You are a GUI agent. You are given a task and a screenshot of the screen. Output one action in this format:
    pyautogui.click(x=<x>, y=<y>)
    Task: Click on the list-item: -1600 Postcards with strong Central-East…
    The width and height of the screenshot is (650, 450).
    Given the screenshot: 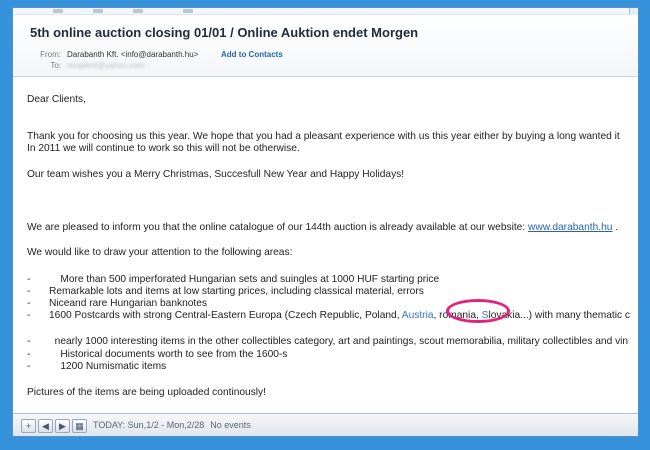 What is the action you would take?
    pyautogui.click(x=328, y=315)
    